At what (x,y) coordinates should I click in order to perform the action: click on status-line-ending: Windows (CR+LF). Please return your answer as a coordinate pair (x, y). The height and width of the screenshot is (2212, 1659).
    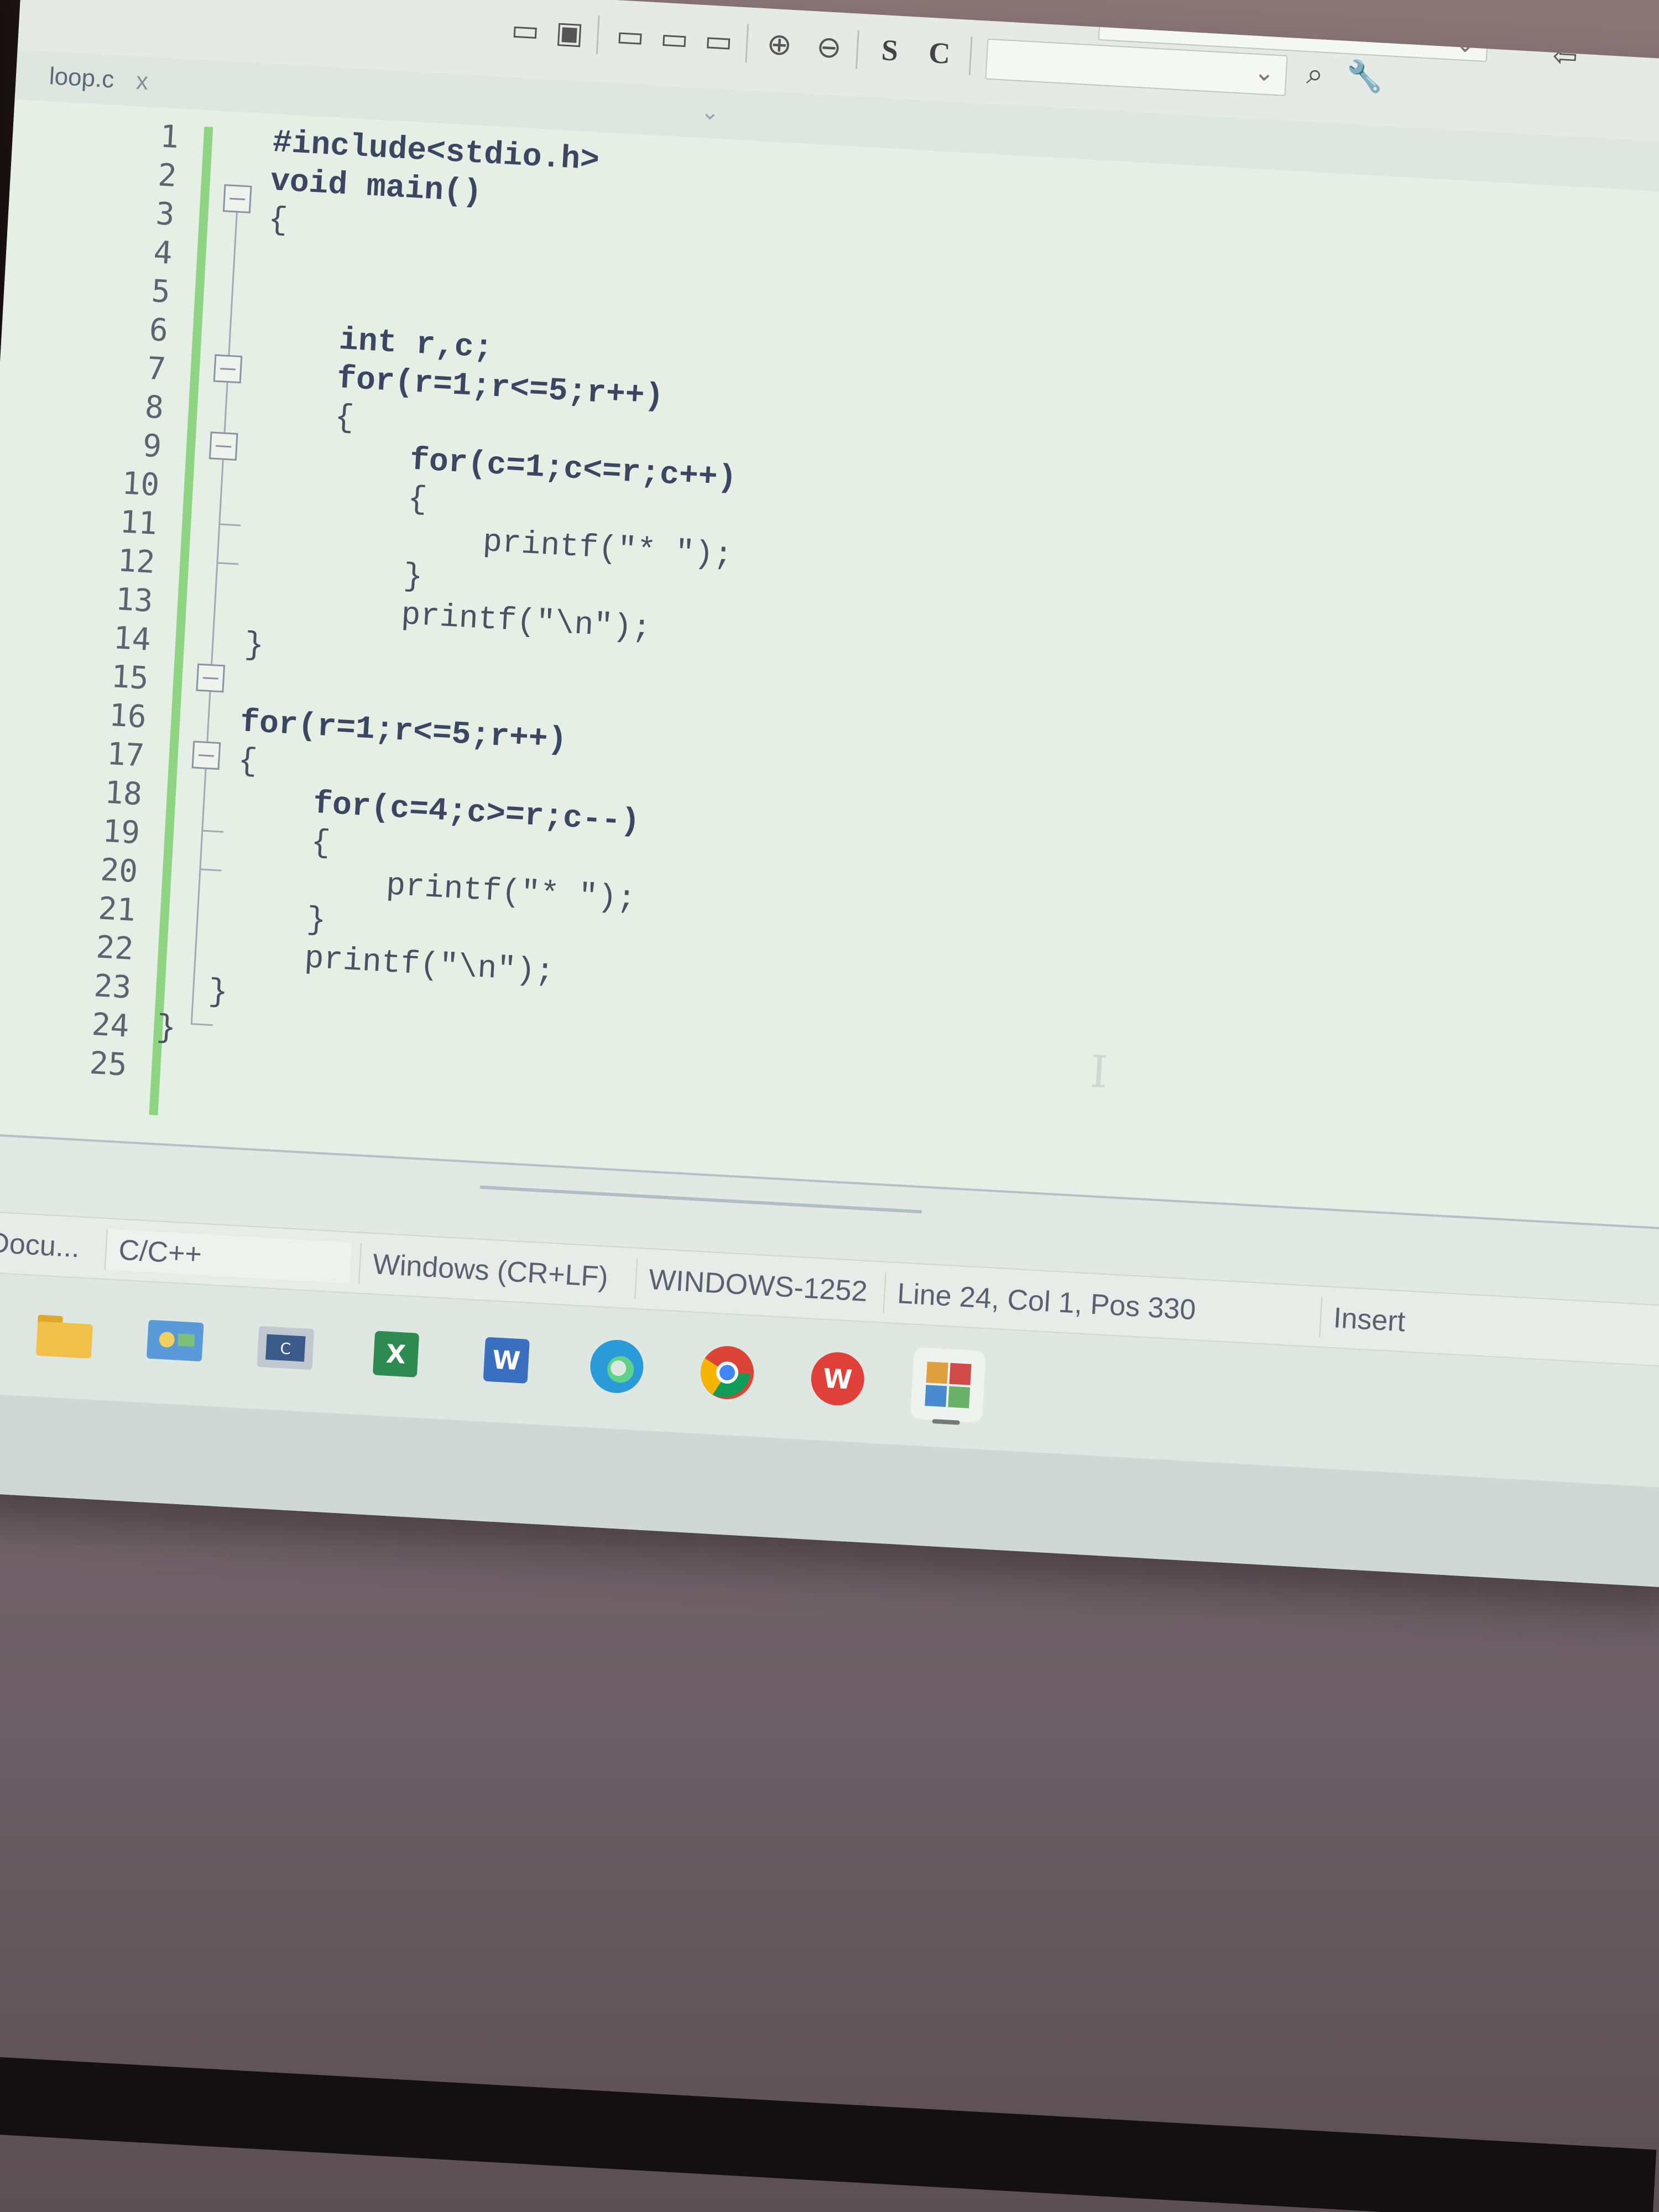
    Looking at the image, I should click on (484, 1271).